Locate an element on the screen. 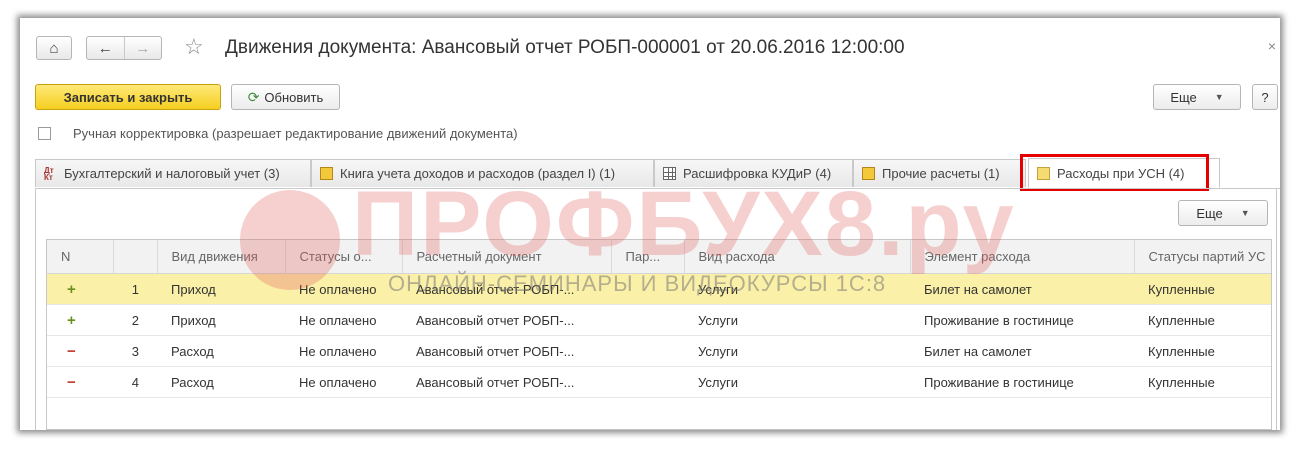 The image size is (1302, 451). tab-kudir-breakdown: Расшифровка КУДиР (4) is located at coordinates (753, 173).